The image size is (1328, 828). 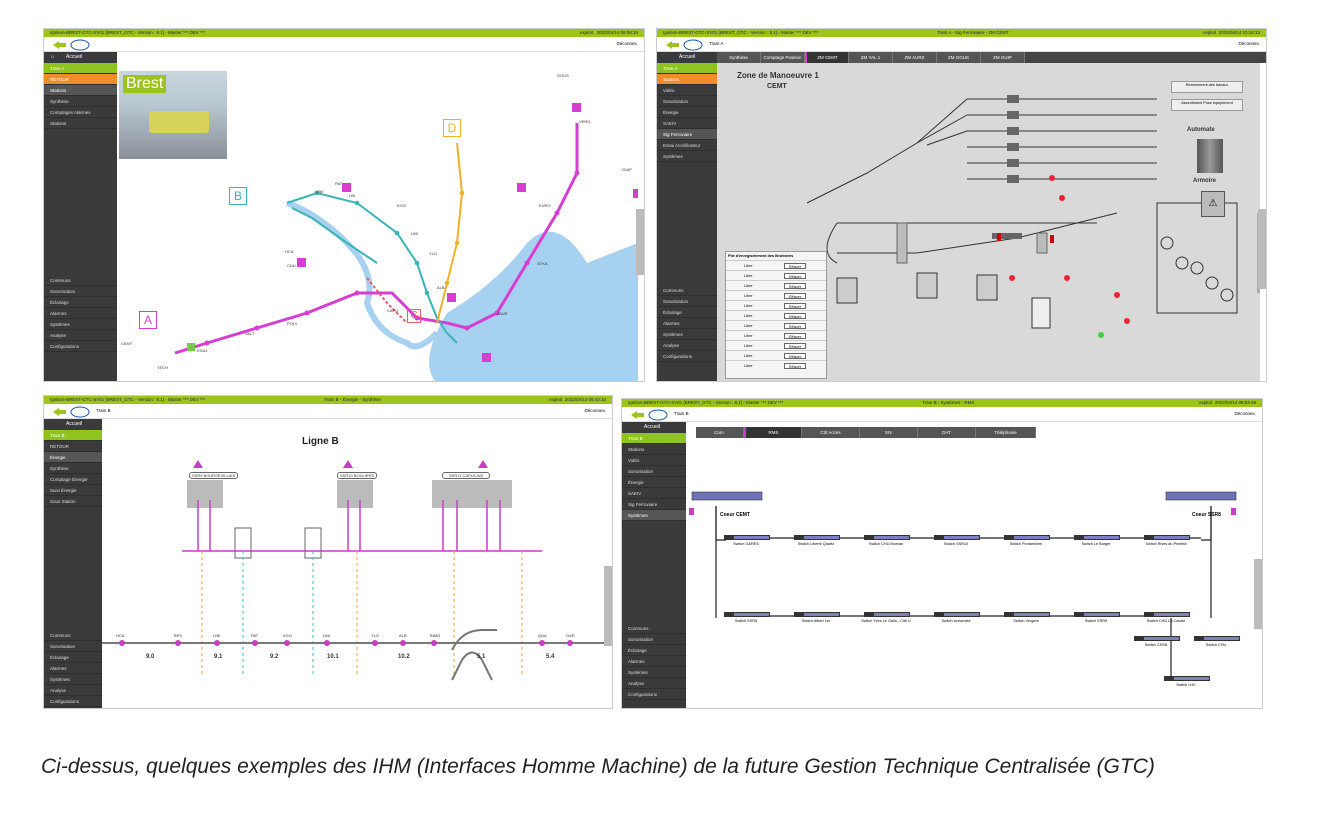 I want to click on network-switch: Switch Rives du Penfeld, so click(x=1166, y=540).